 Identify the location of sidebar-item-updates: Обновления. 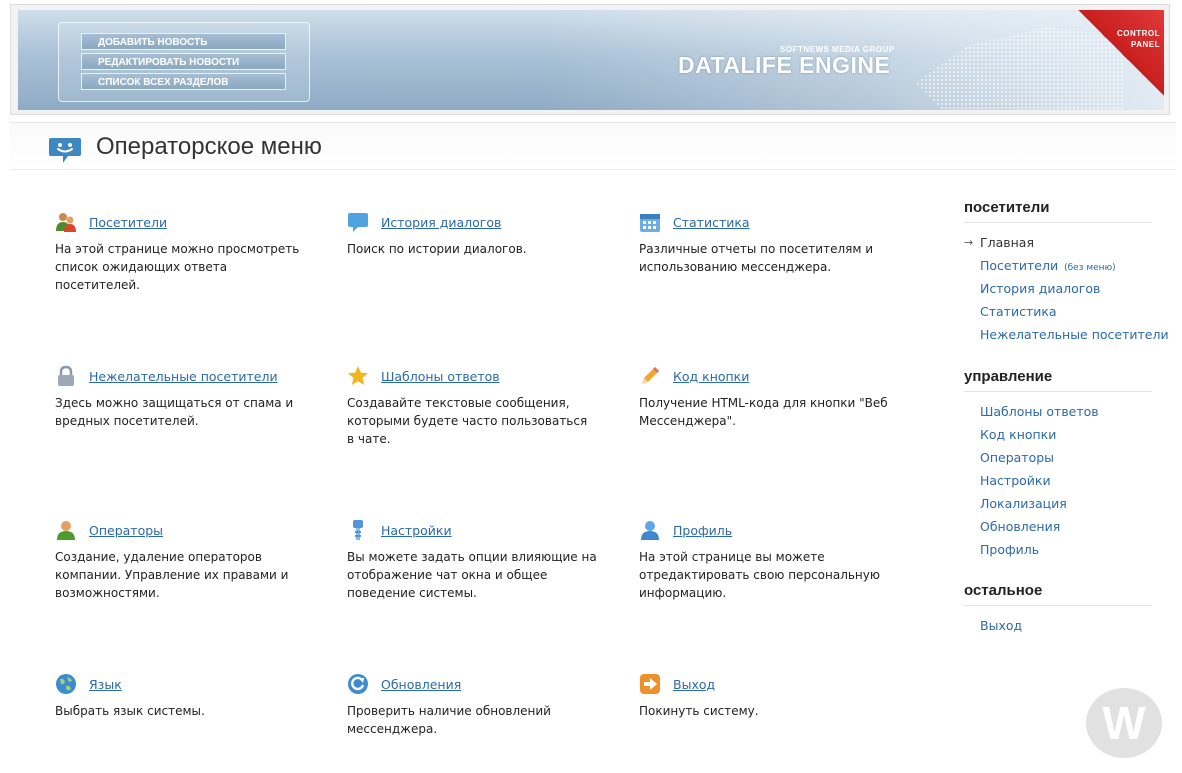
(1058, 526).